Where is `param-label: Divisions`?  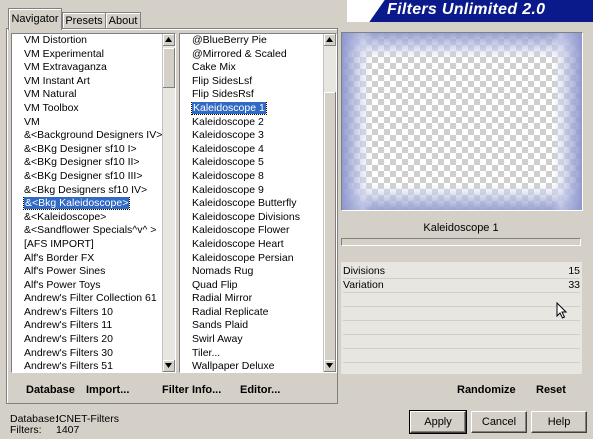
param-label: Divisions is located at coordinates (364, 271).